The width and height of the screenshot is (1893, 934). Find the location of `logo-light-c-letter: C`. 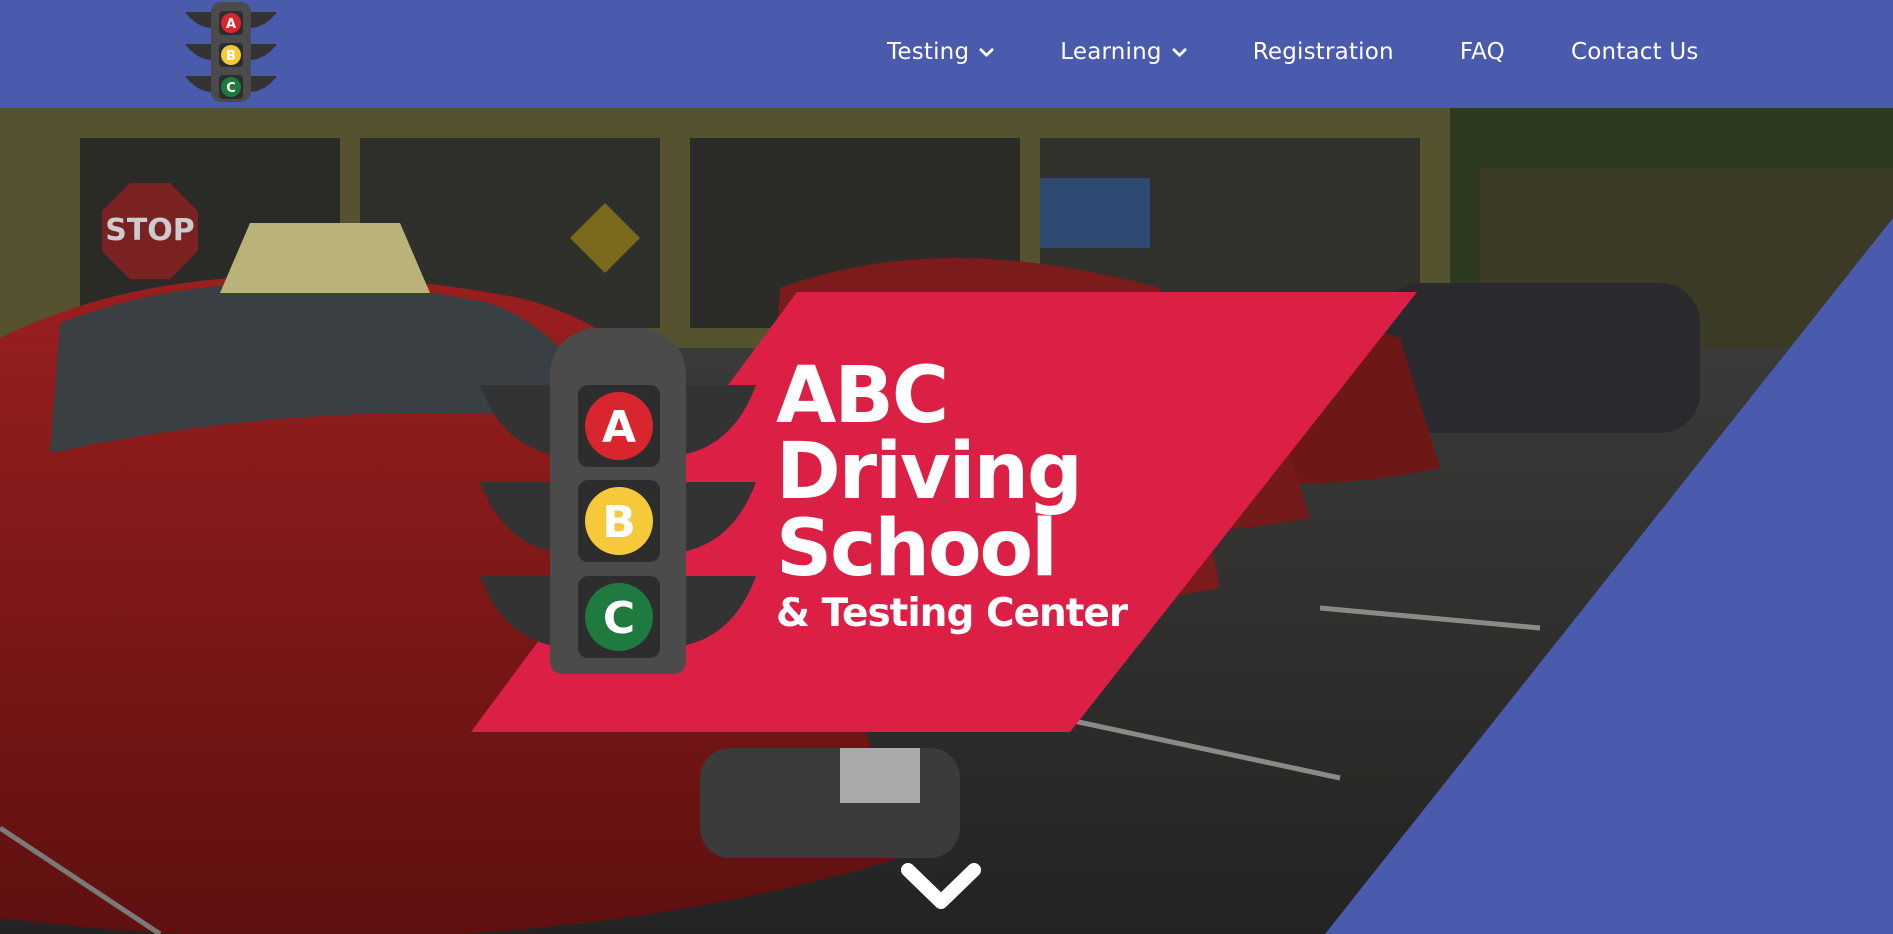

logo-light-c-letter: C is located at coordinates (231, 88).